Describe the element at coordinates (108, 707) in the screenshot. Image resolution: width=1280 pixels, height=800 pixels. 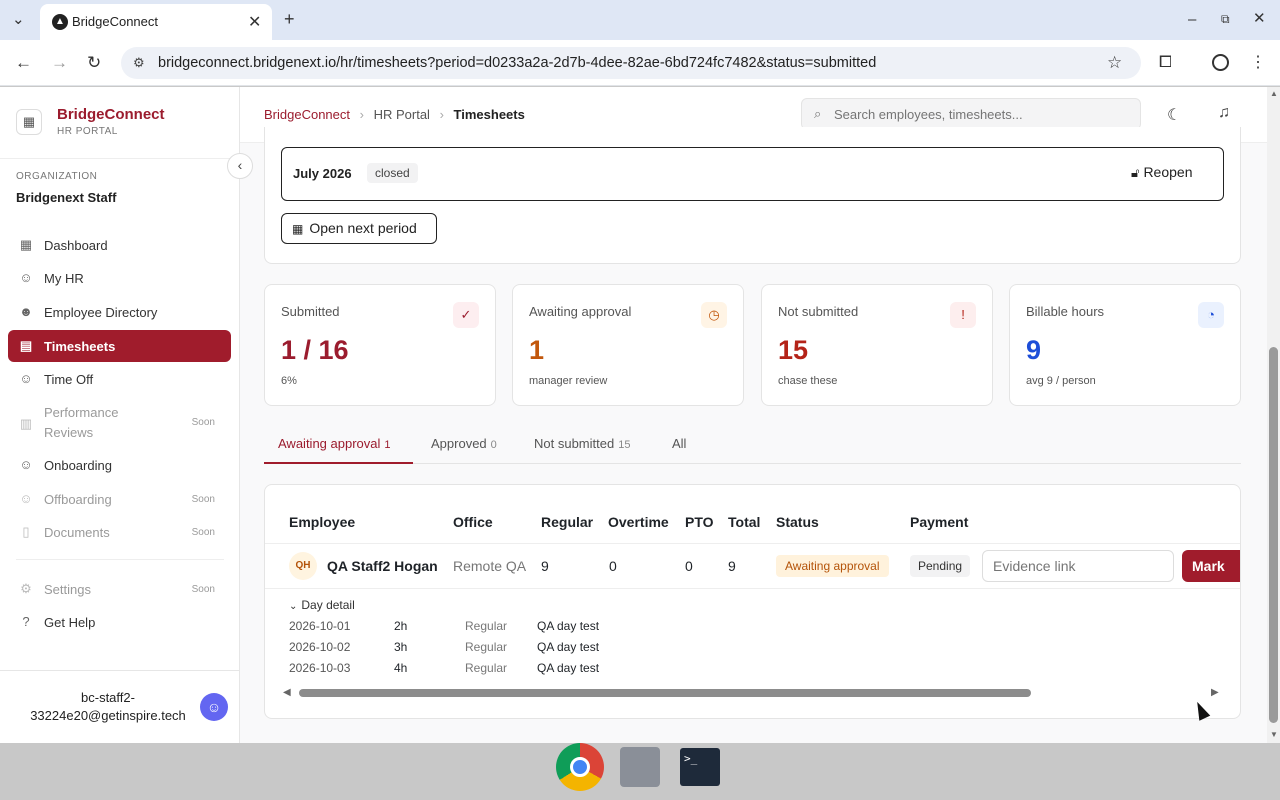
I see `user-email: bc-staff2- 33224e20@getinspire.tech` at that location.